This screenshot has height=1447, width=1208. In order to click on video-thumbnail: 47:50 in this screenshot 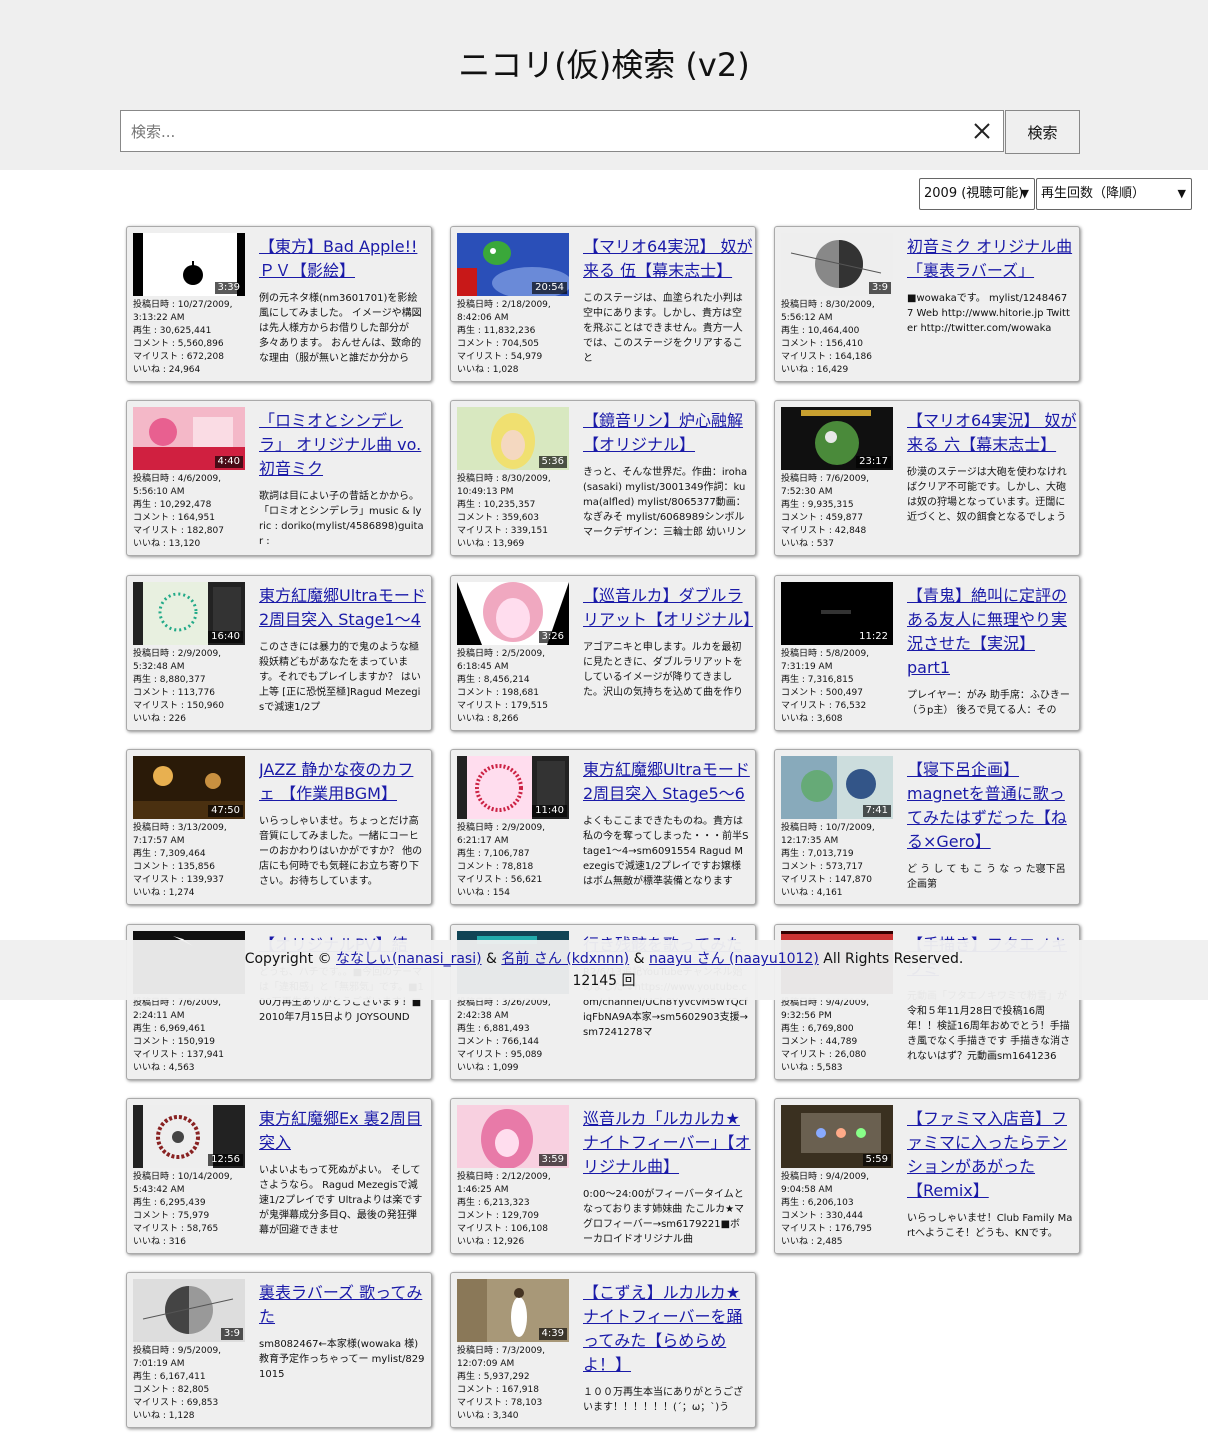, I will do `click(189, 787)`.